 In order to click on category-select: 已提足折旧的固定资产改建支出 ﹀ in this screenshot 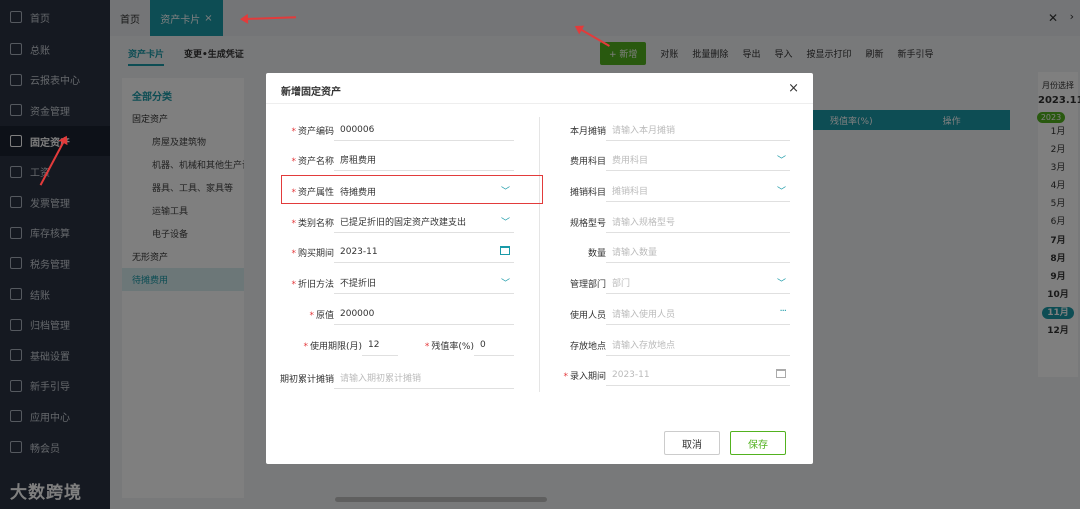, I will do `click(424, 222)`.